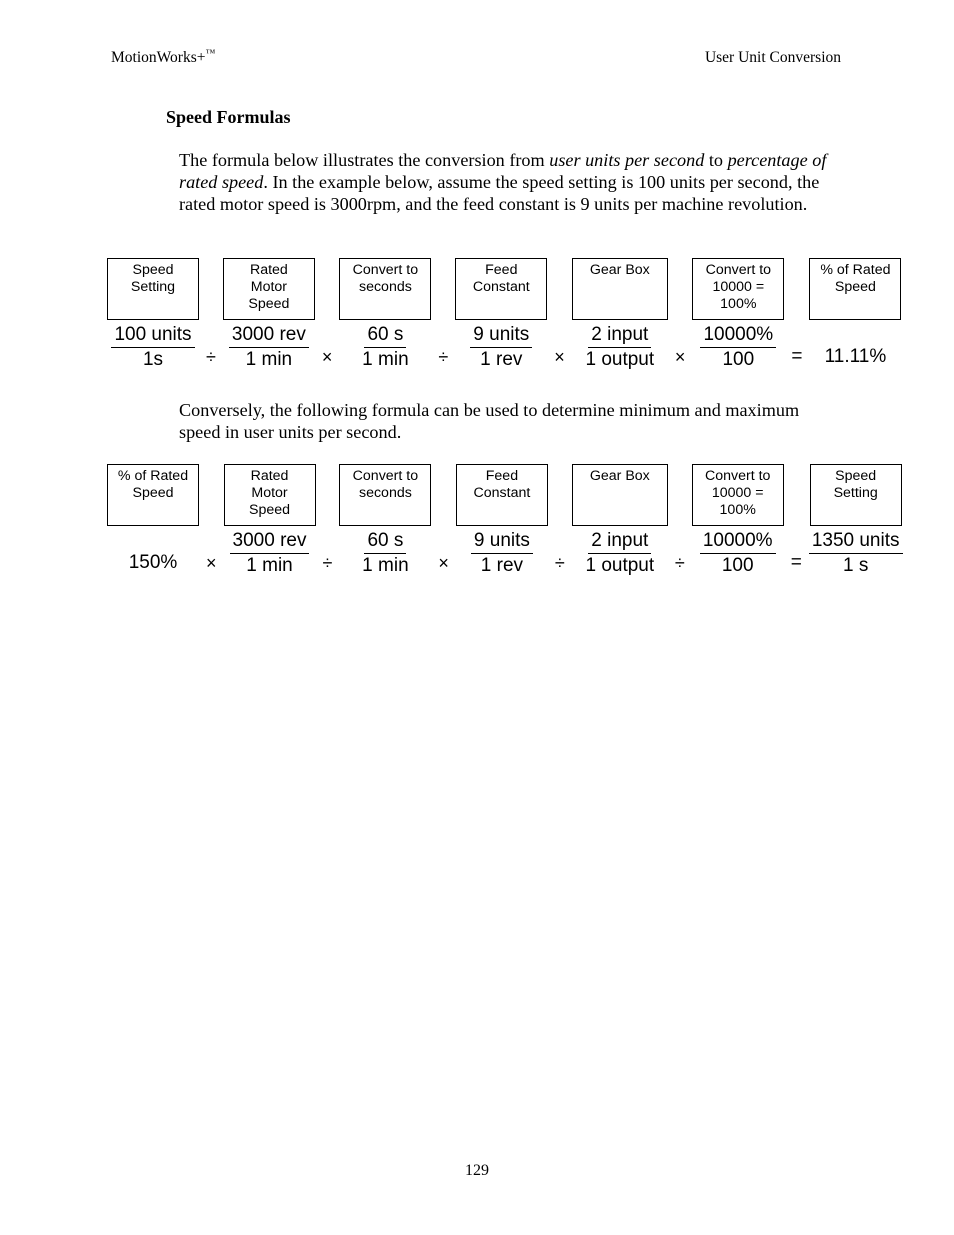 The height and width of the screenshot is (1235, 954). Describe the element at coordinates (855, 542) in the screenshot. I see `fraction-numerator: 1350 units` at that location.